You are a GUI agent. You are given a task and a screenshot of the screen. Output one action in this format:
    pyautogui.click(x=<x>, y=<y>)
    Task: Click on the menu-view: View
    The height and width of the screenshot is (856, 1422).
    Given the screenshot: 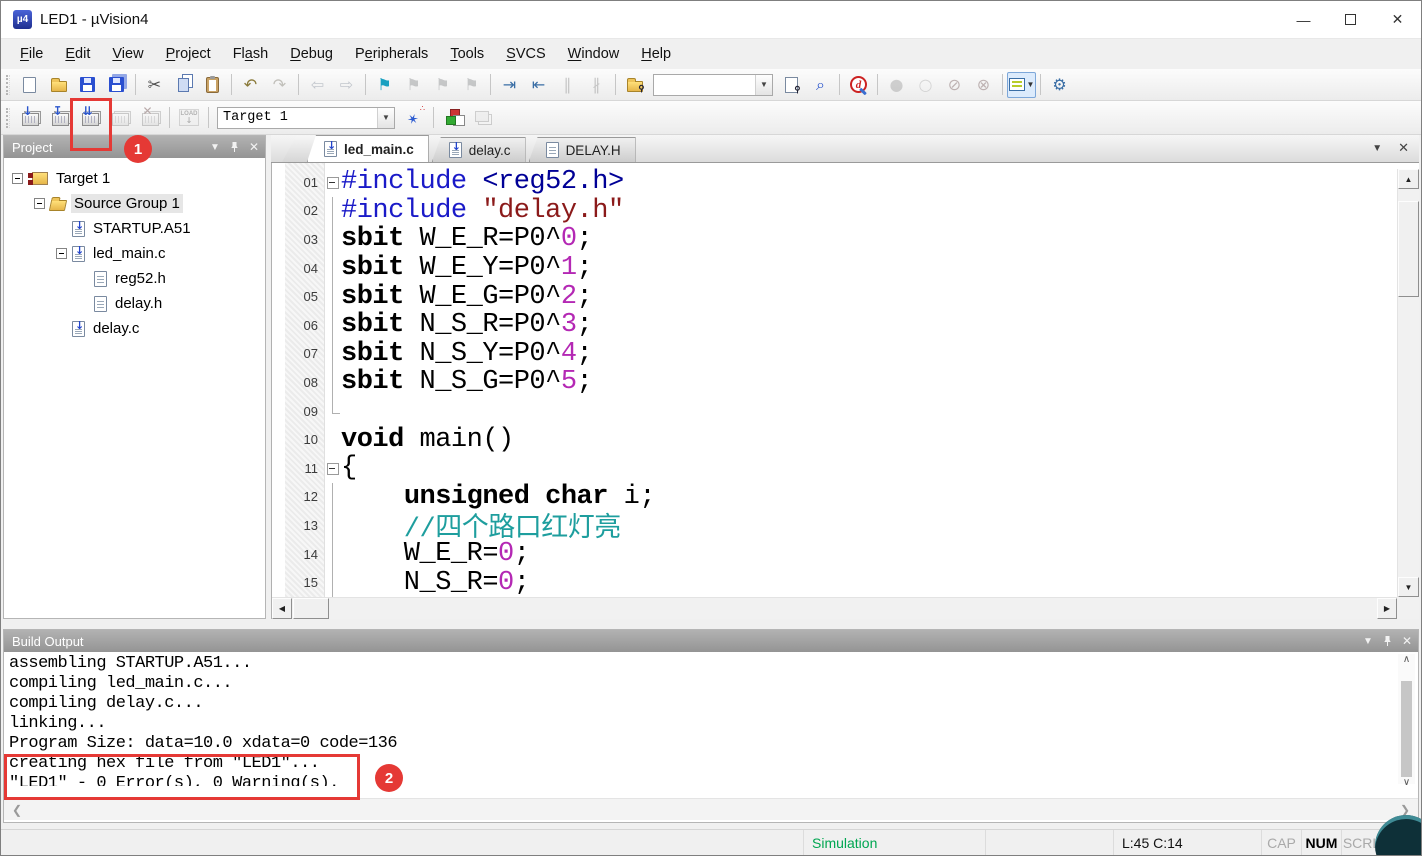 What is the action you would take?
    pyautogui.click(x=127, y=54)
    